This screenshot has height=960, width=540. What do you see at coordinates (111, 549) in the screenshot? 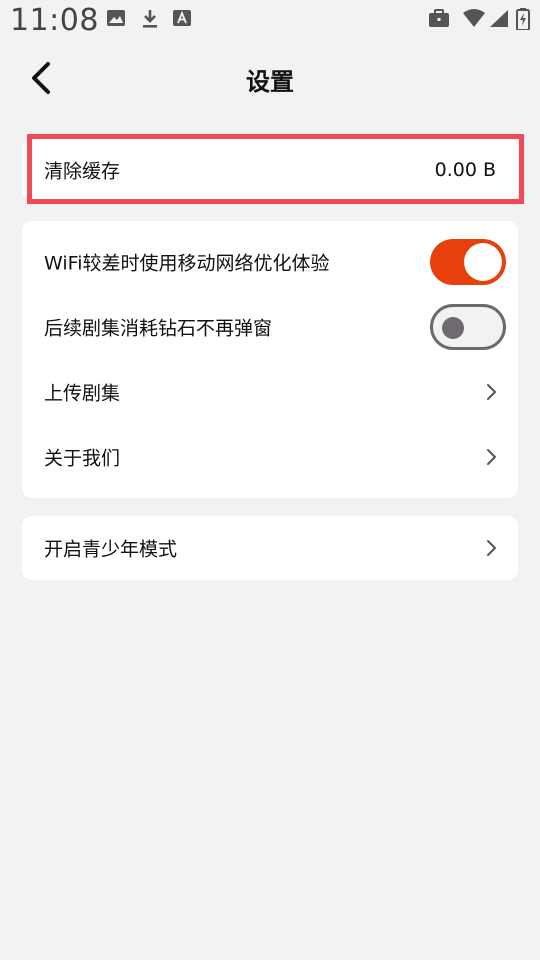
I see `teen-mode-label: 开启青少年模式` at bounding box center [111, 549].